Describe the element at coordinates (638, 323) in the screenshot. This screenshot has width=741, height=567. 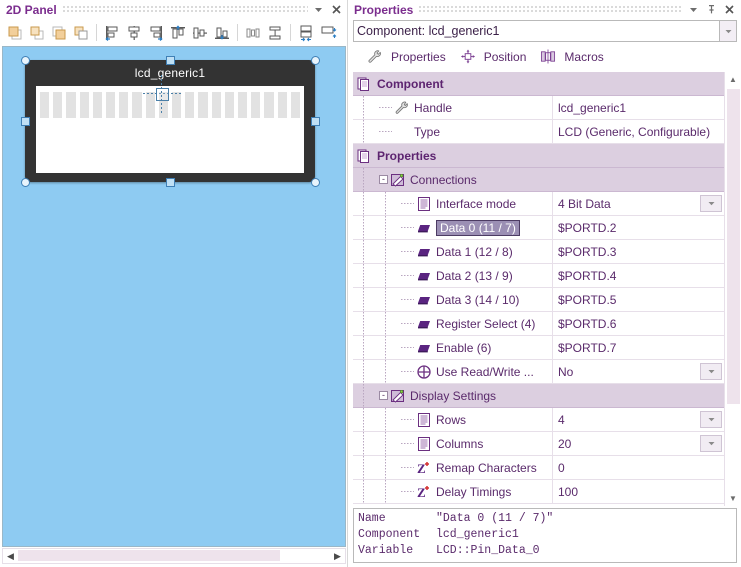
I see `property-value-cell: $PORTD.6` at that location.